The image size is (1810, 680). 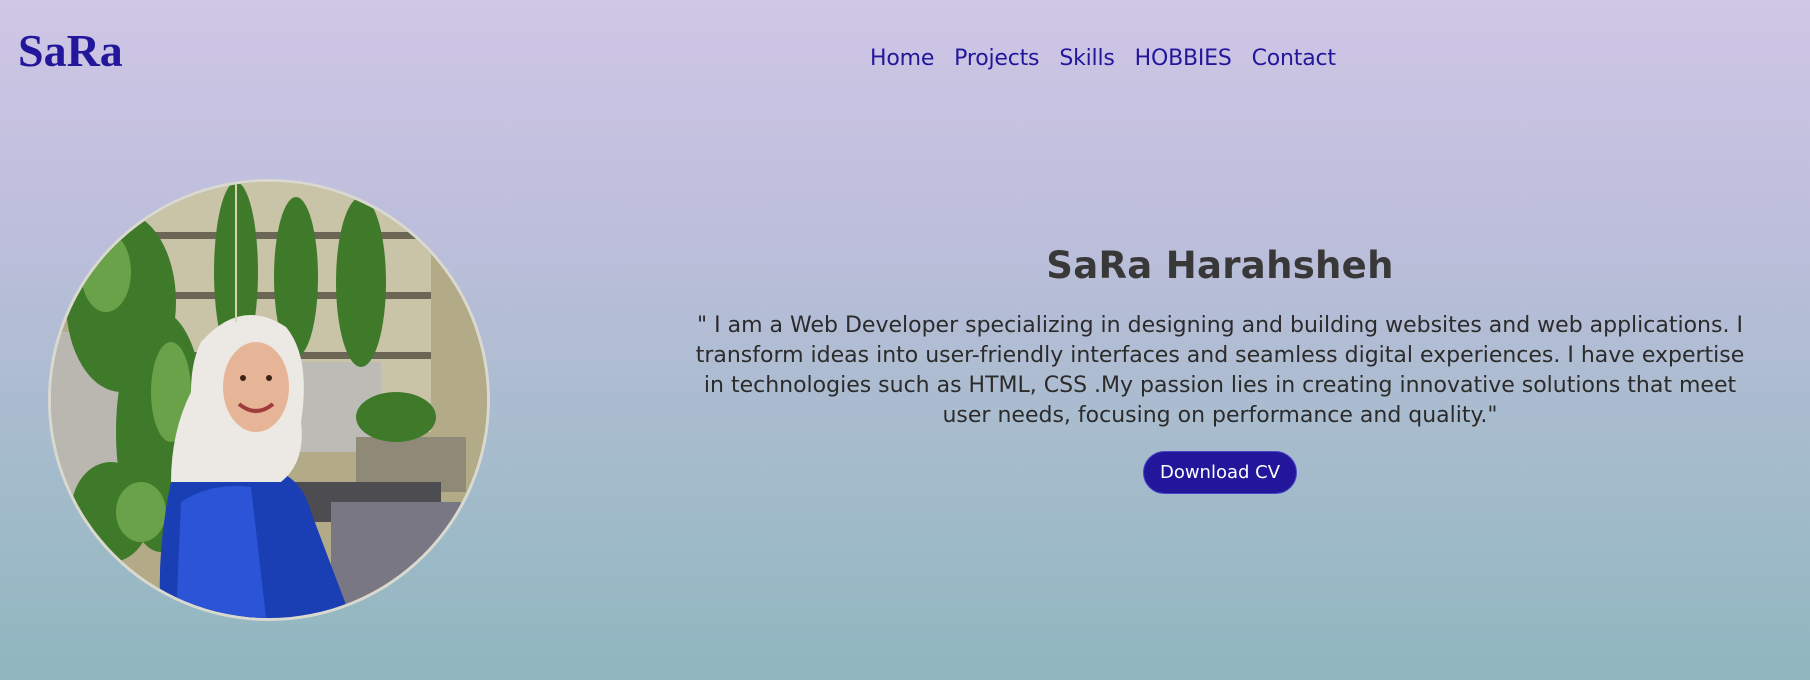 I want to click on hero-name: SaRa Harahsheh, so click(x=1220, y=265).